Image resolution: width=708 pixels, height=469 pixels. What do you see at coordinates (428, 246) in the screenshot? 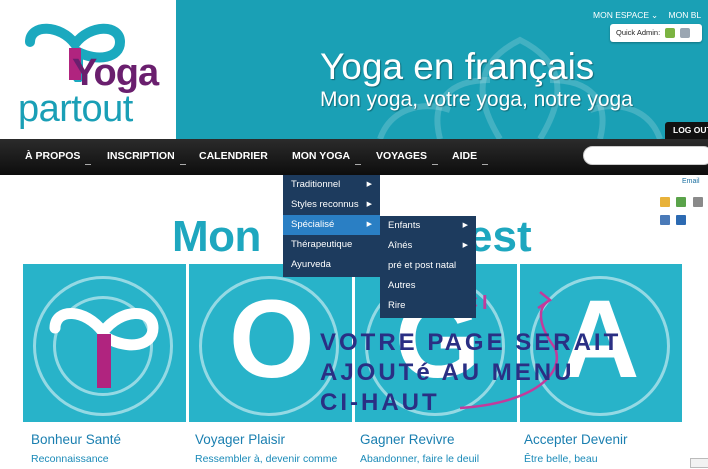
I see `menu-item-aines: Aînés ▶` at bounding box center [428, 246].